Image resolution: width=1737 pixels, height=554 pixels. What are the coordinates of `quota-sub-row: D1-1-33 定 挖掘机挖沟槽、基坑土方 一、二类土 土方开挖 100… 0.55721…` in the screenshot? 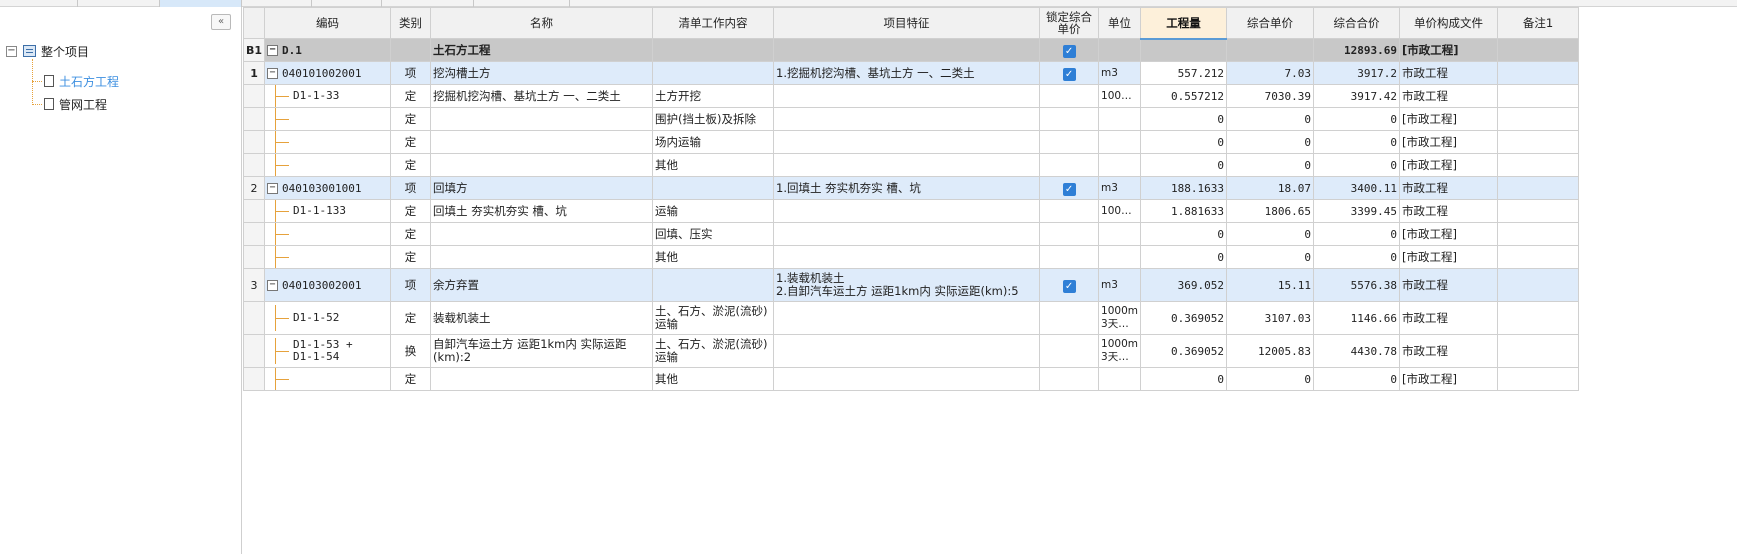 It's located at (910, 96).